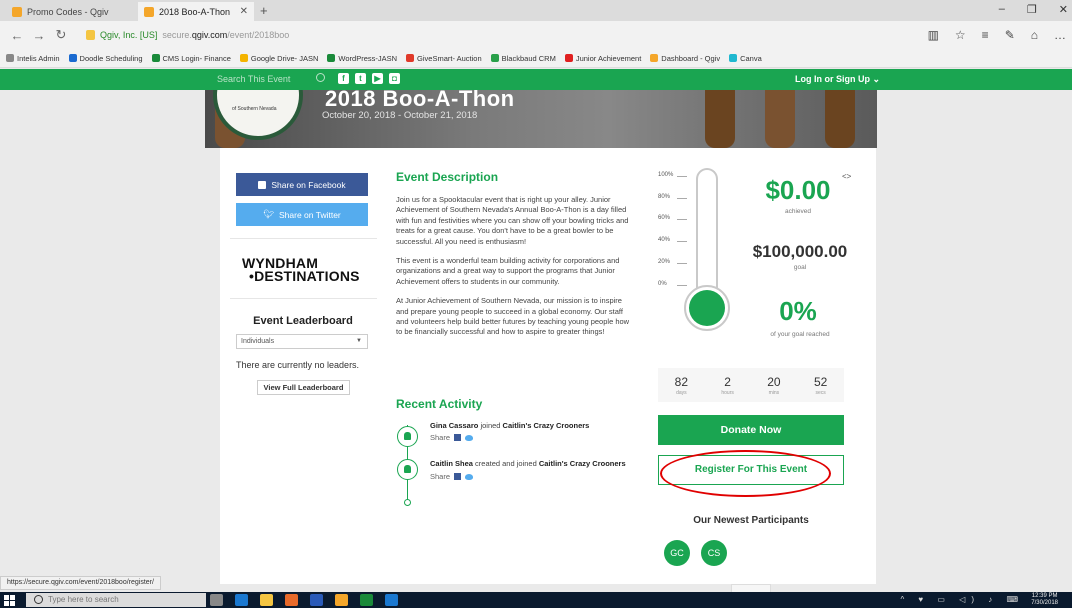 This screenshot has width=1072, height=608. I want to click on bookmark-item: Junior Achievement, so click(602, 58).